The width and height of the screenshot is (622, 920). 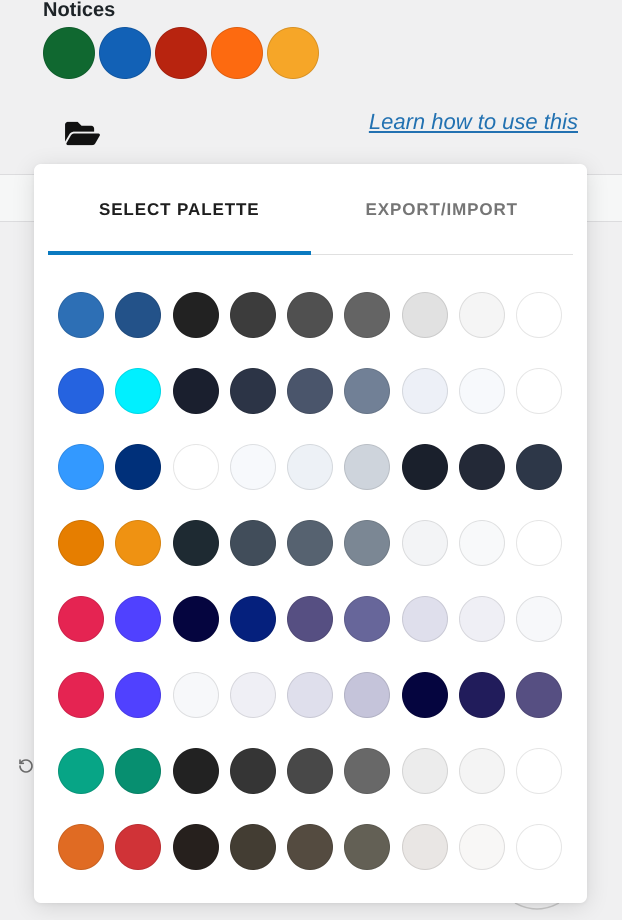 I want to click on tab: EXPORT/IMPORT, so click(x=441, y=209).